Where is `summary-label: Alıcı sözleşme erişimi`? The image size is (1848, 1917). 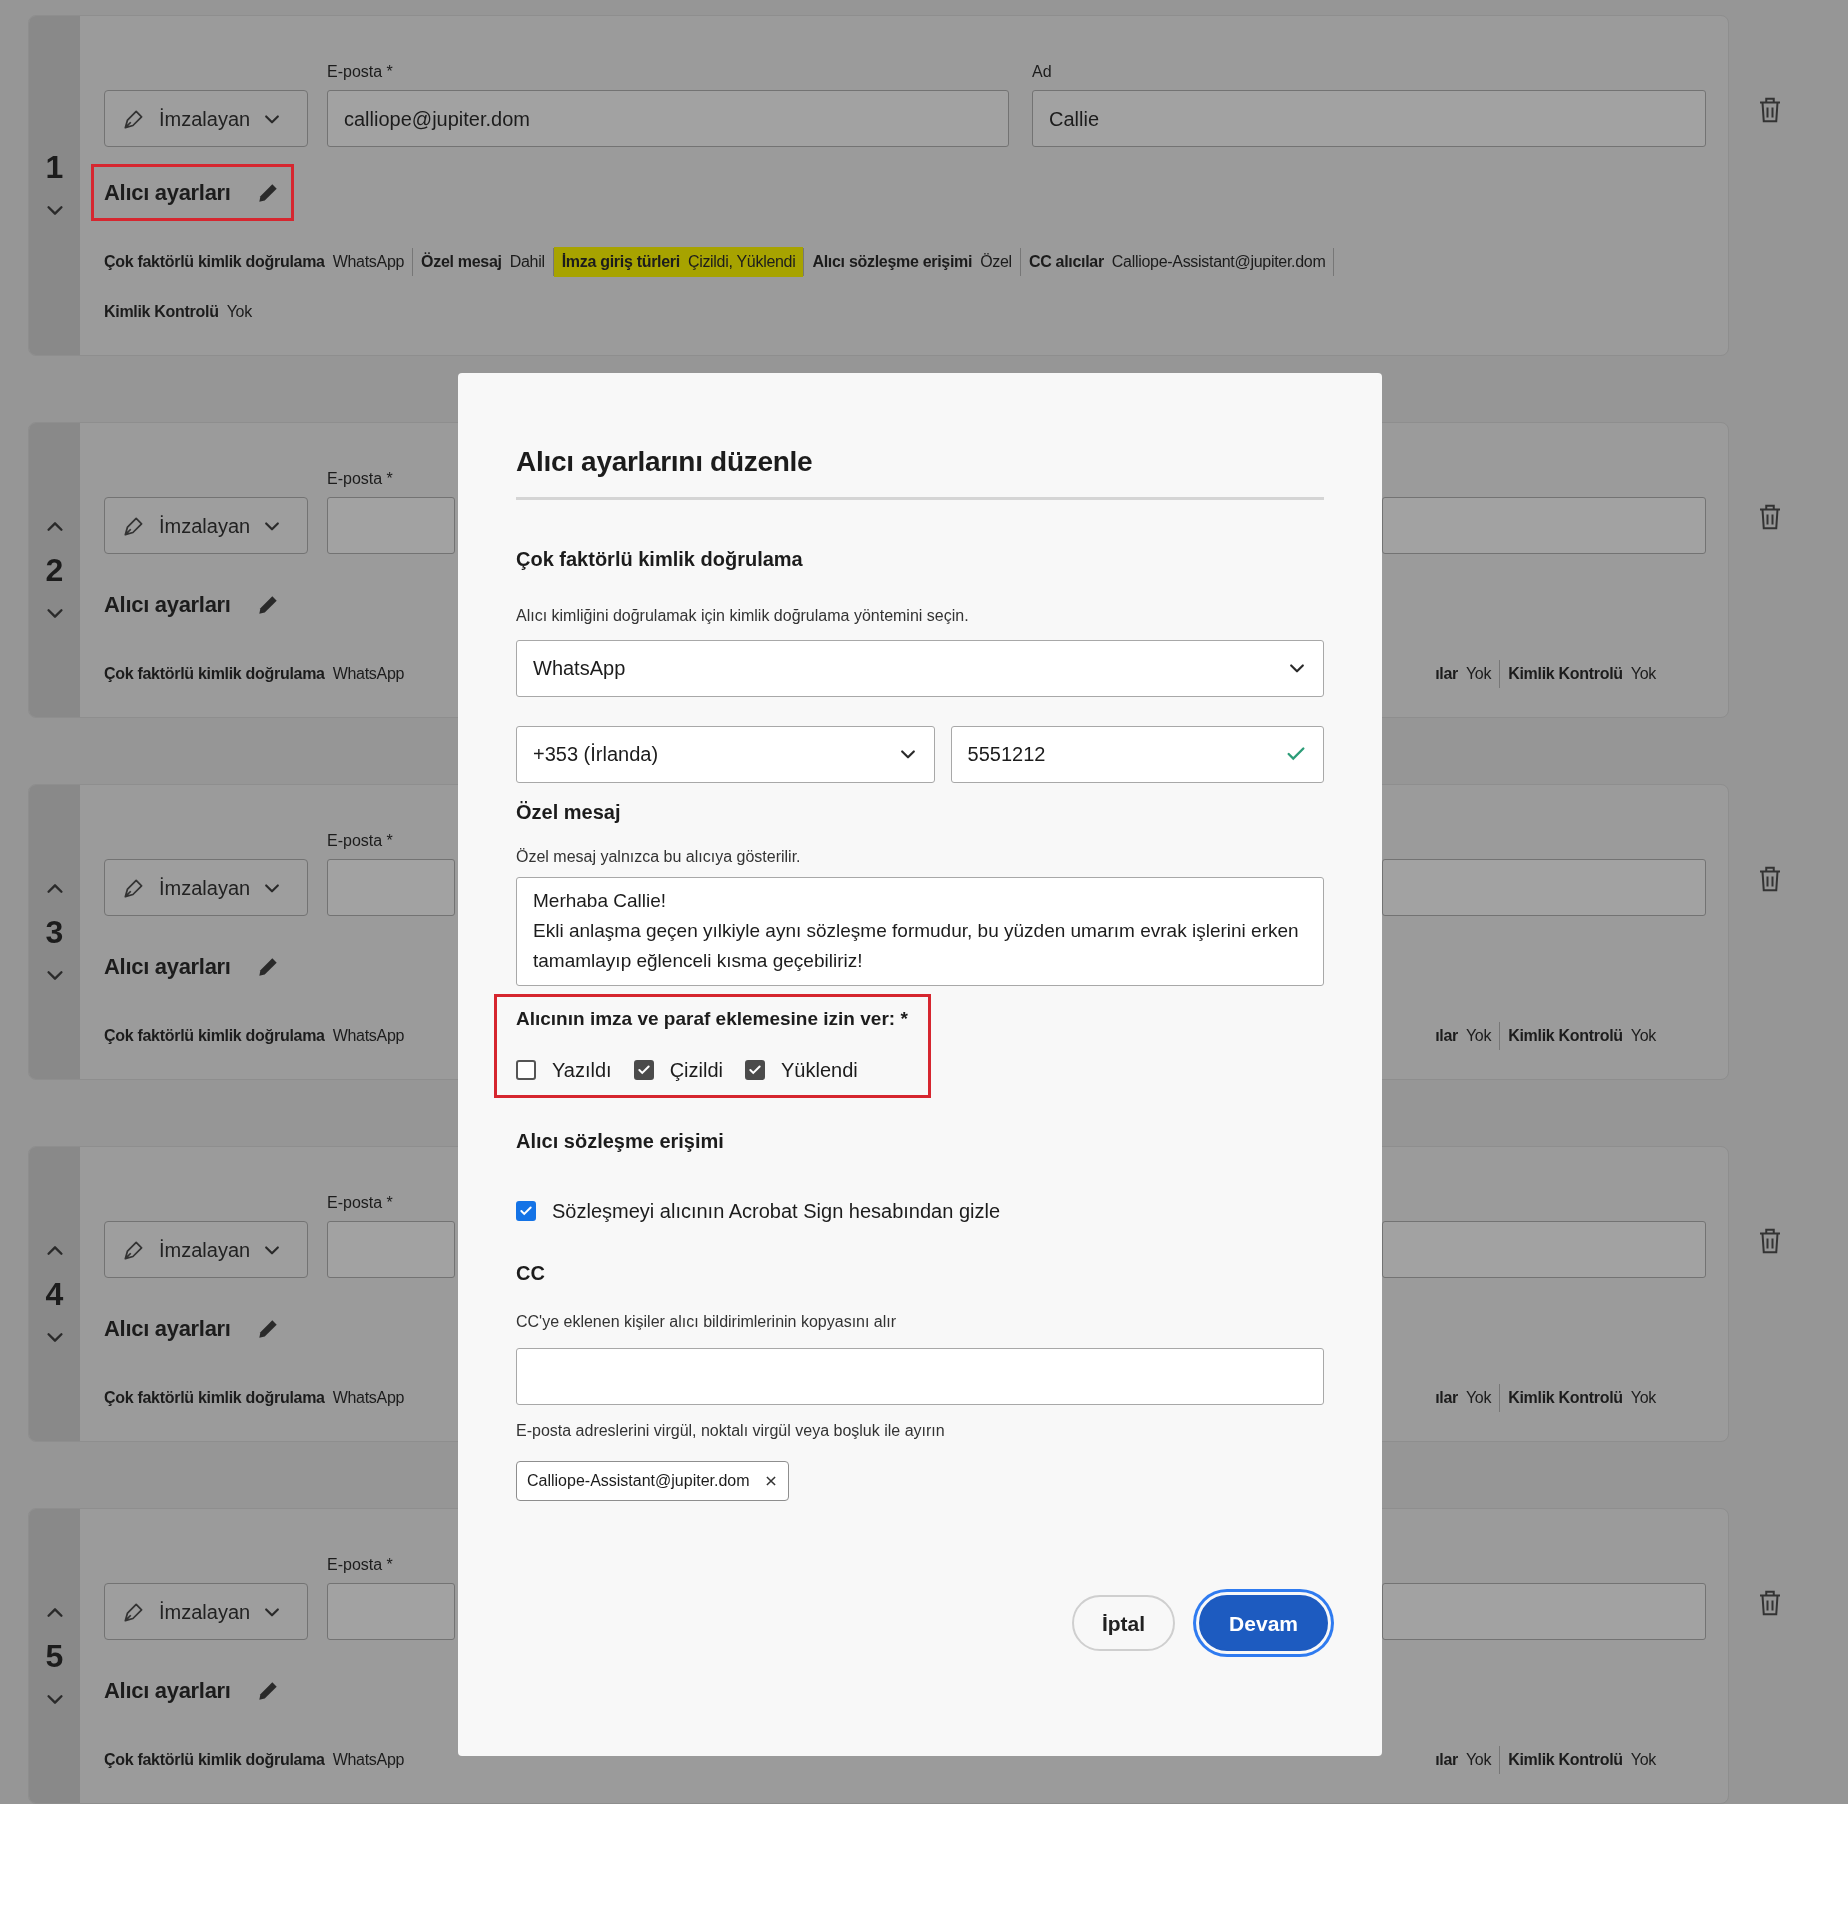 summary-label: Alıcı sözleşme erişimi is located at coordinates (892, 262).